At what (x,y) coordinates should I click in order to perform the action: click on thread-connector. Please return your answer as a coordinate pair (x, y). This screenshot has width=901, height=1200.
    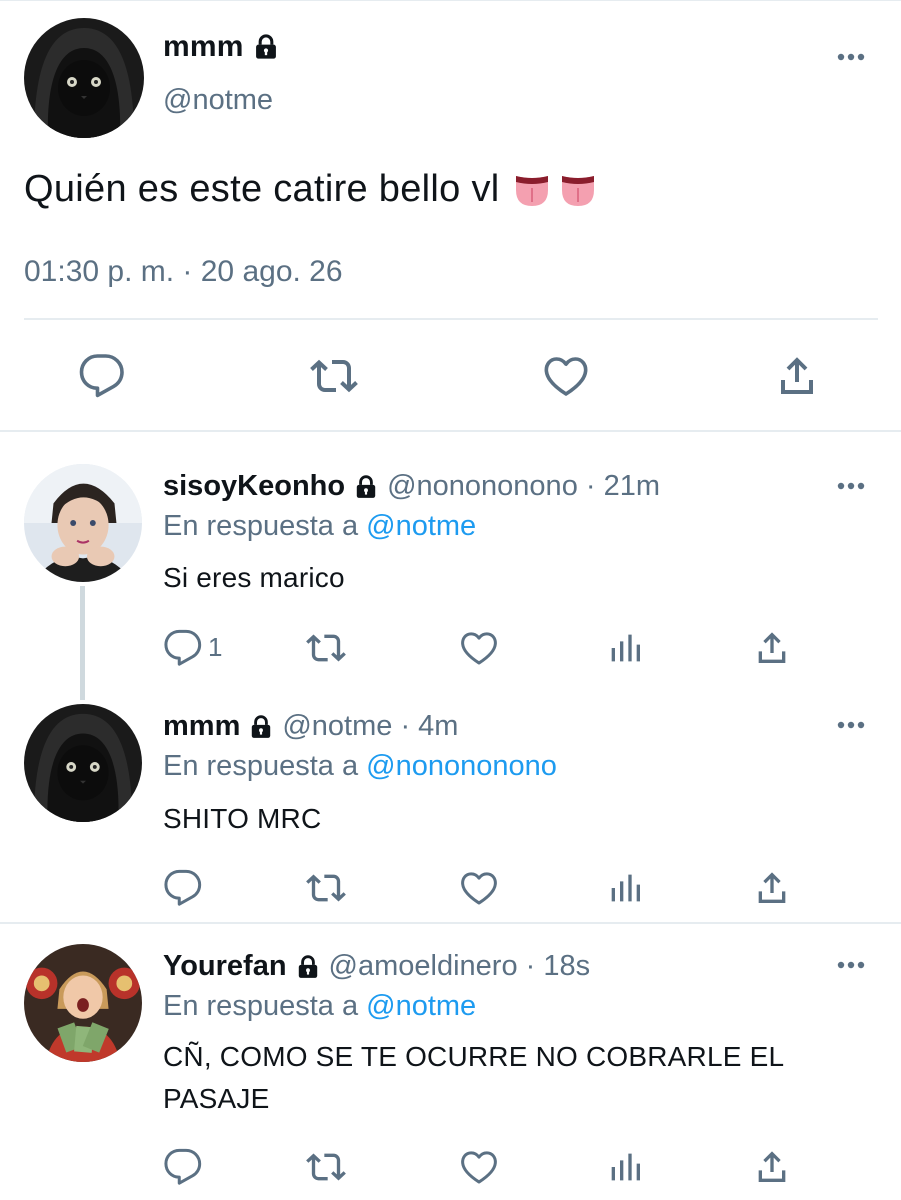
    Looking at the image, I should click on (82, 643).